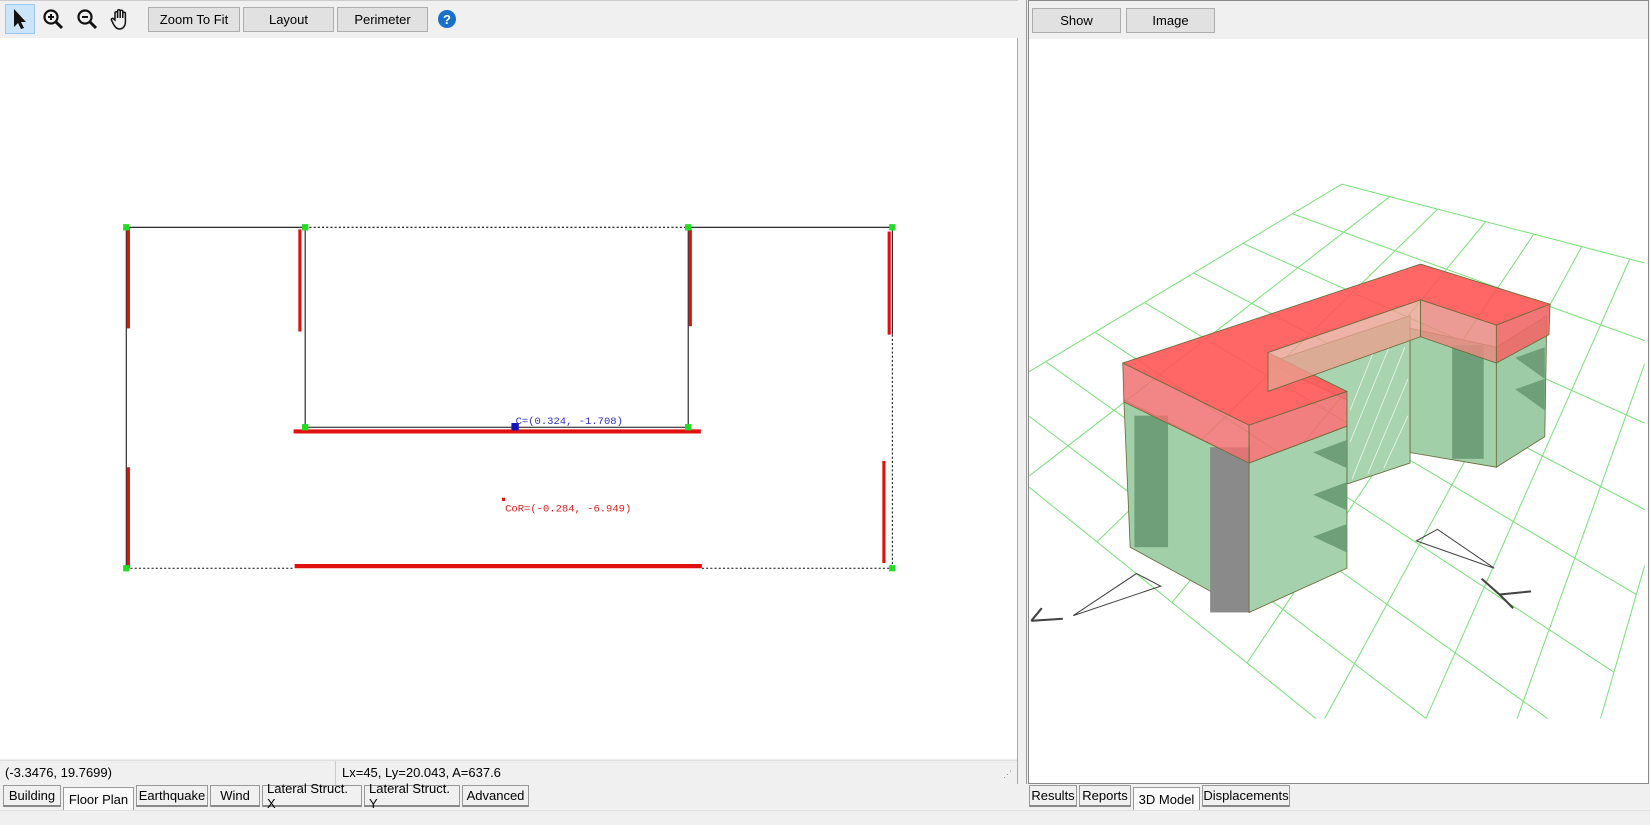 The height and width of the screenshot is (825, 1650). What do you see at coordinates (312, 796) in the screenshot?
I see `left-tab-lateral-struct-x: Lateral Struct. X` at bounding box center [312, 796].